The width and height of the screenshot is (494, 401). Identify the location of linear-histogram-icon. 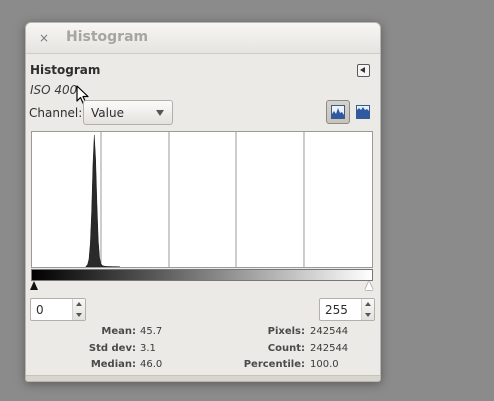
(338, 112).